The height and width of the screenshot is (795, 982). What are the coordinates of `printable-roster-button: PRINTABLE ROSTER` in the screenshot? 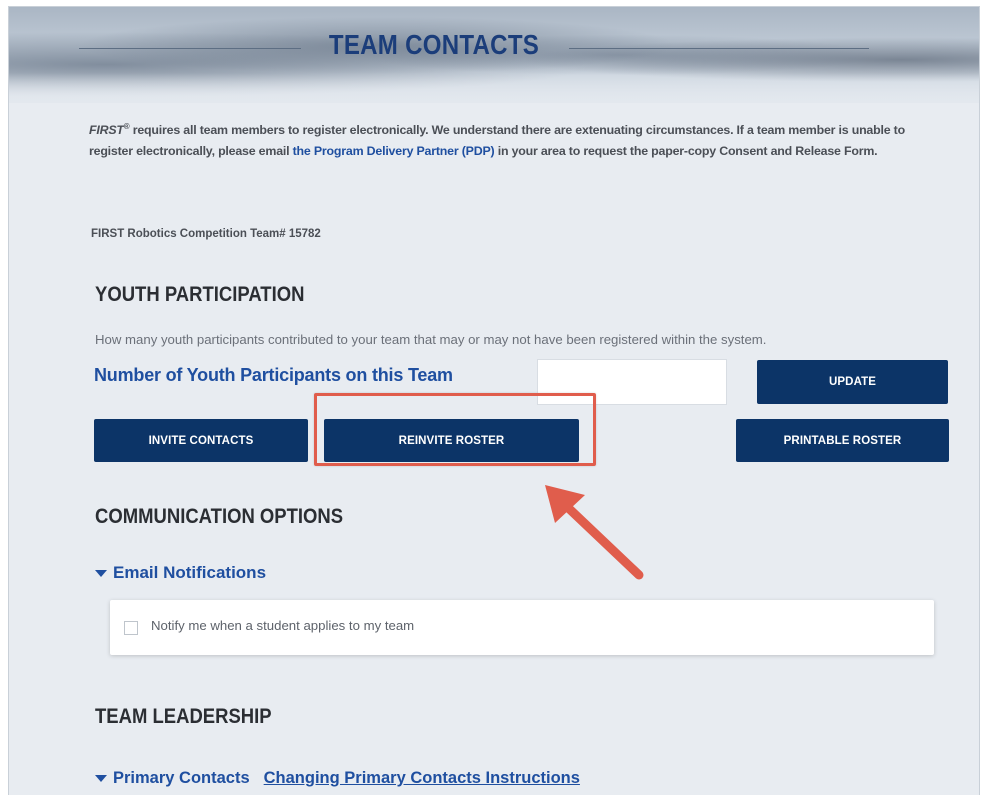 It's located at (842, 440).